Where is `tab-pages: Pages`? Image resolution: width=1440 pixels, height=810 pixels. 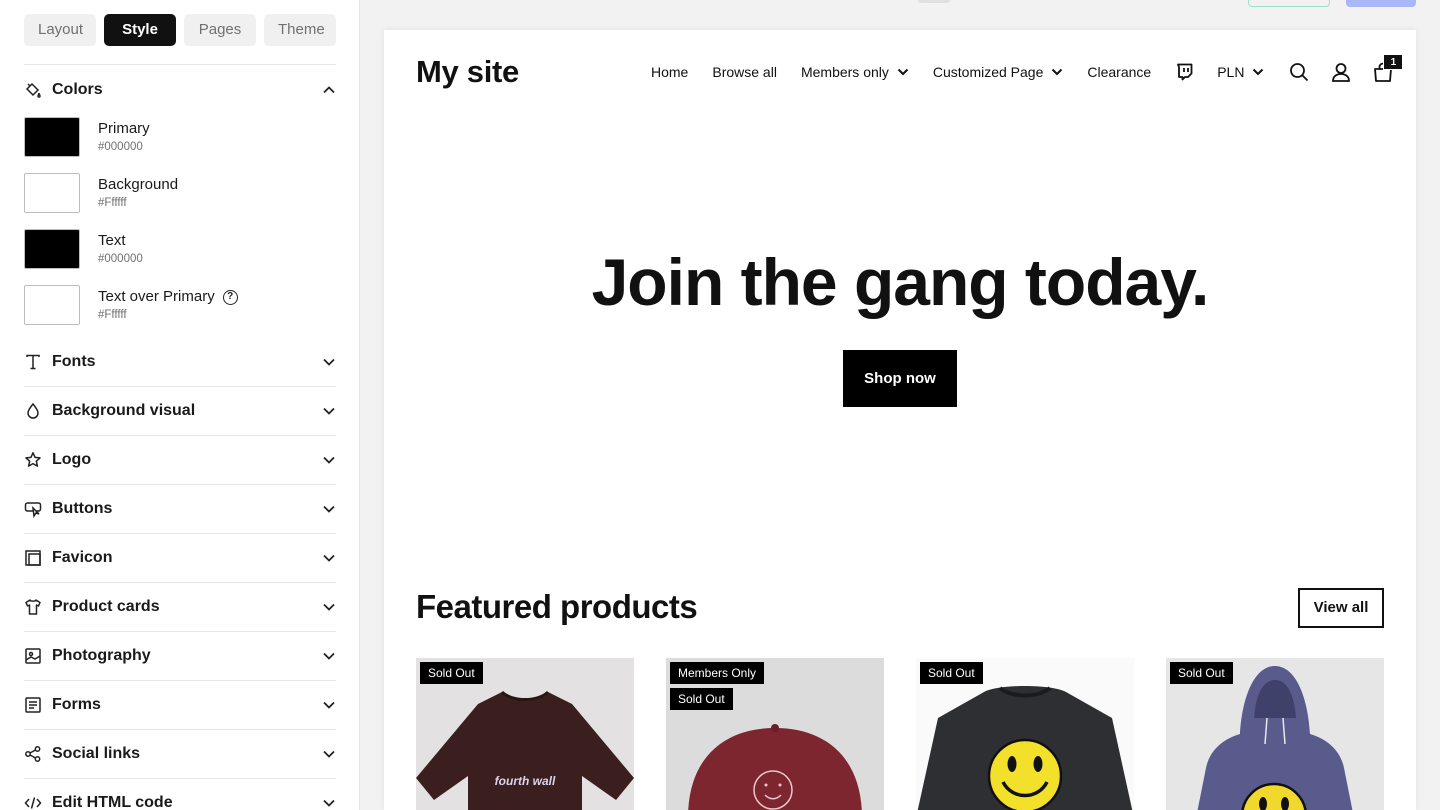
tab-pages: Pages is located at coordinates (220, 30).